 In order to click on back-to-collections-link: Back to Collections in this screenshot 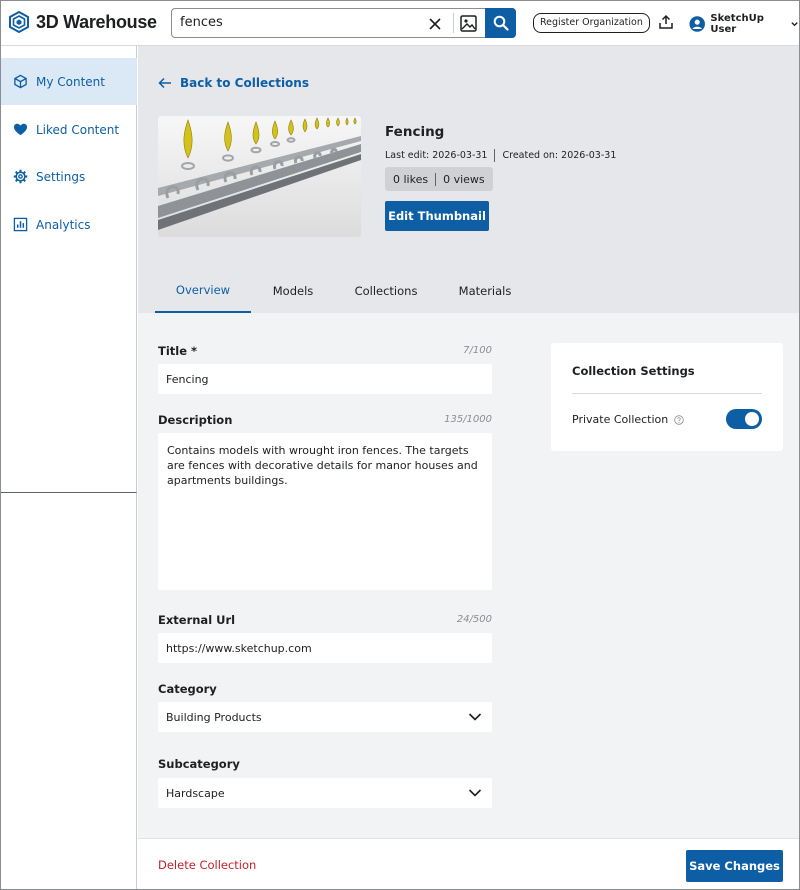, I will do `click(233, 83)`.